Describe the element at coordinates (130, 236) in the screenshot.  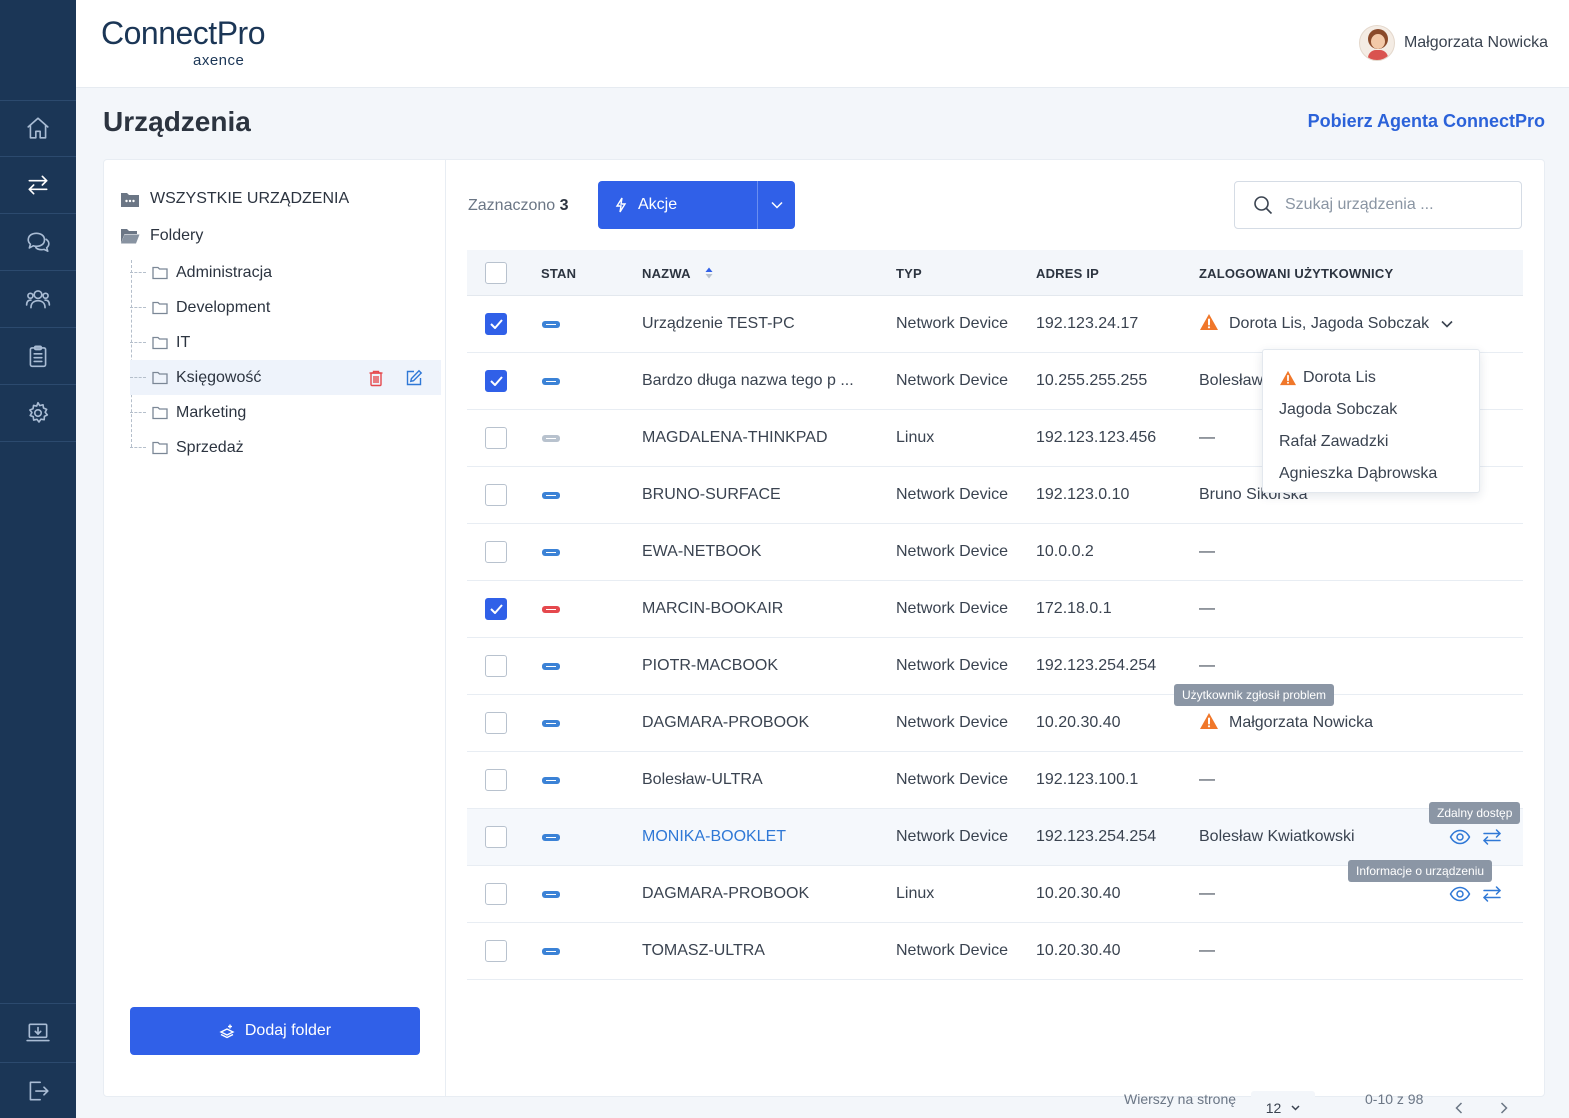
I see `folder-open-icon` at that location.